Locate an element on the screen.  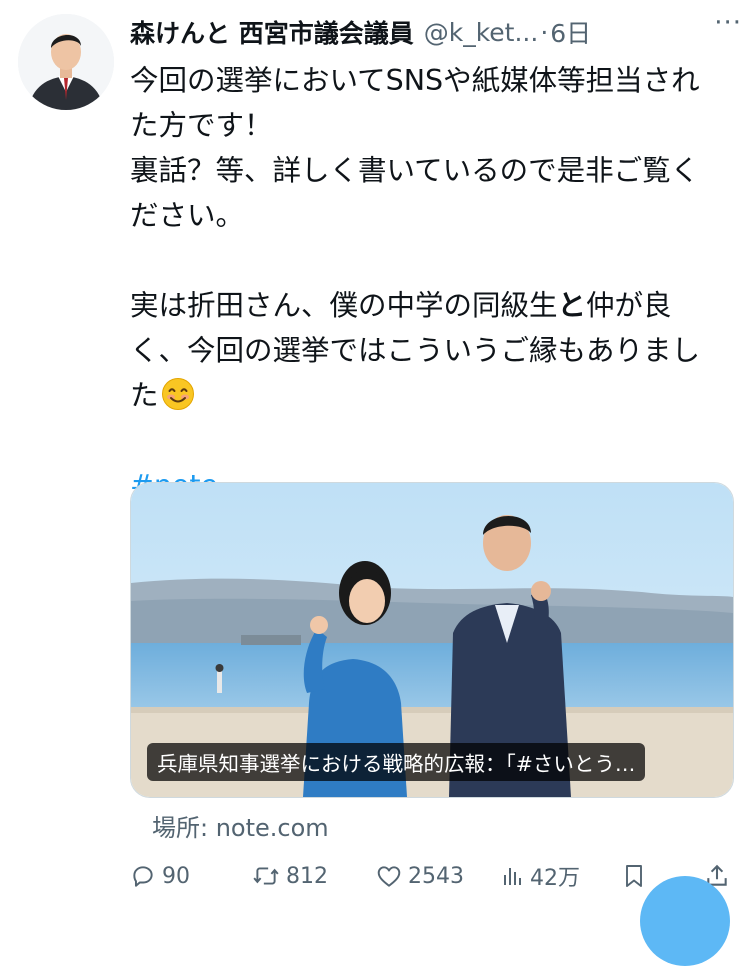
more-icon: ··· is located at coordinates (728, 23).